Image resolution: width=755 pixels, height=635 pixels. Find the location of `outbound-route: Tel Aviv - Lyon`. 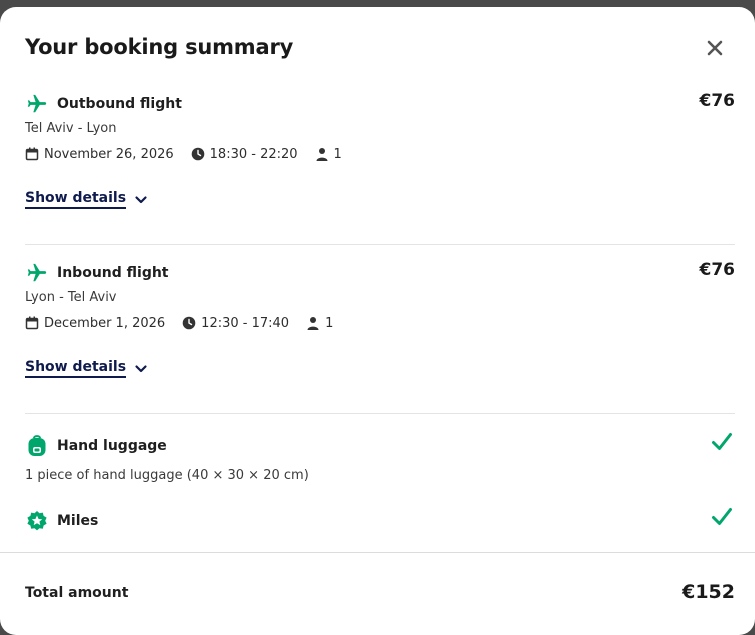

outbound-route: Tel Aviv - Lyon is located at coordinates (71, 128).